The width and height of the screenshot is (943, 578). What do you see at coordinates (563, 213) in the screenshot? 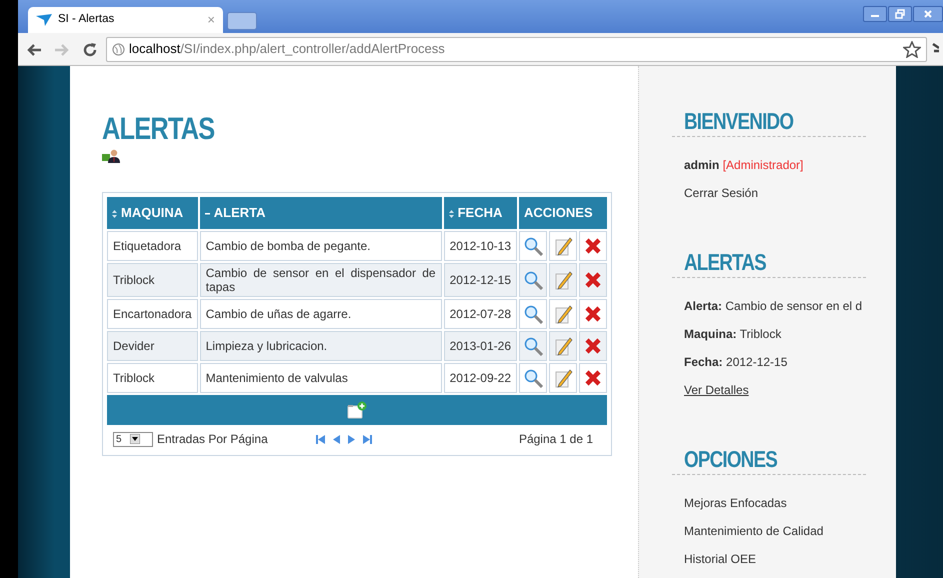
I see `column-header: ACCIONES` at bounding box center [563, 213].